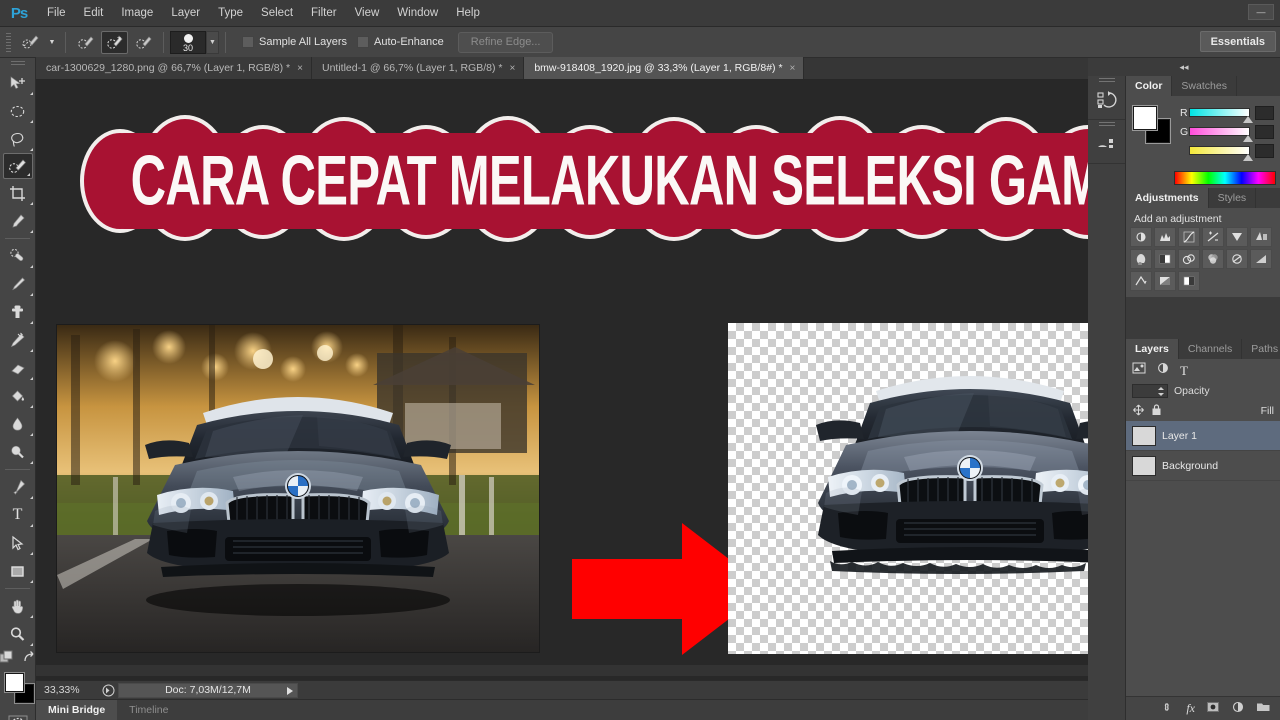 The height and width of the screenshot is (720, 1280). I want to click on document-tab-untitled-1: Untitled-1 @ 66,7% (Layer 1, RGB/8) * ×, so click(418, 68).